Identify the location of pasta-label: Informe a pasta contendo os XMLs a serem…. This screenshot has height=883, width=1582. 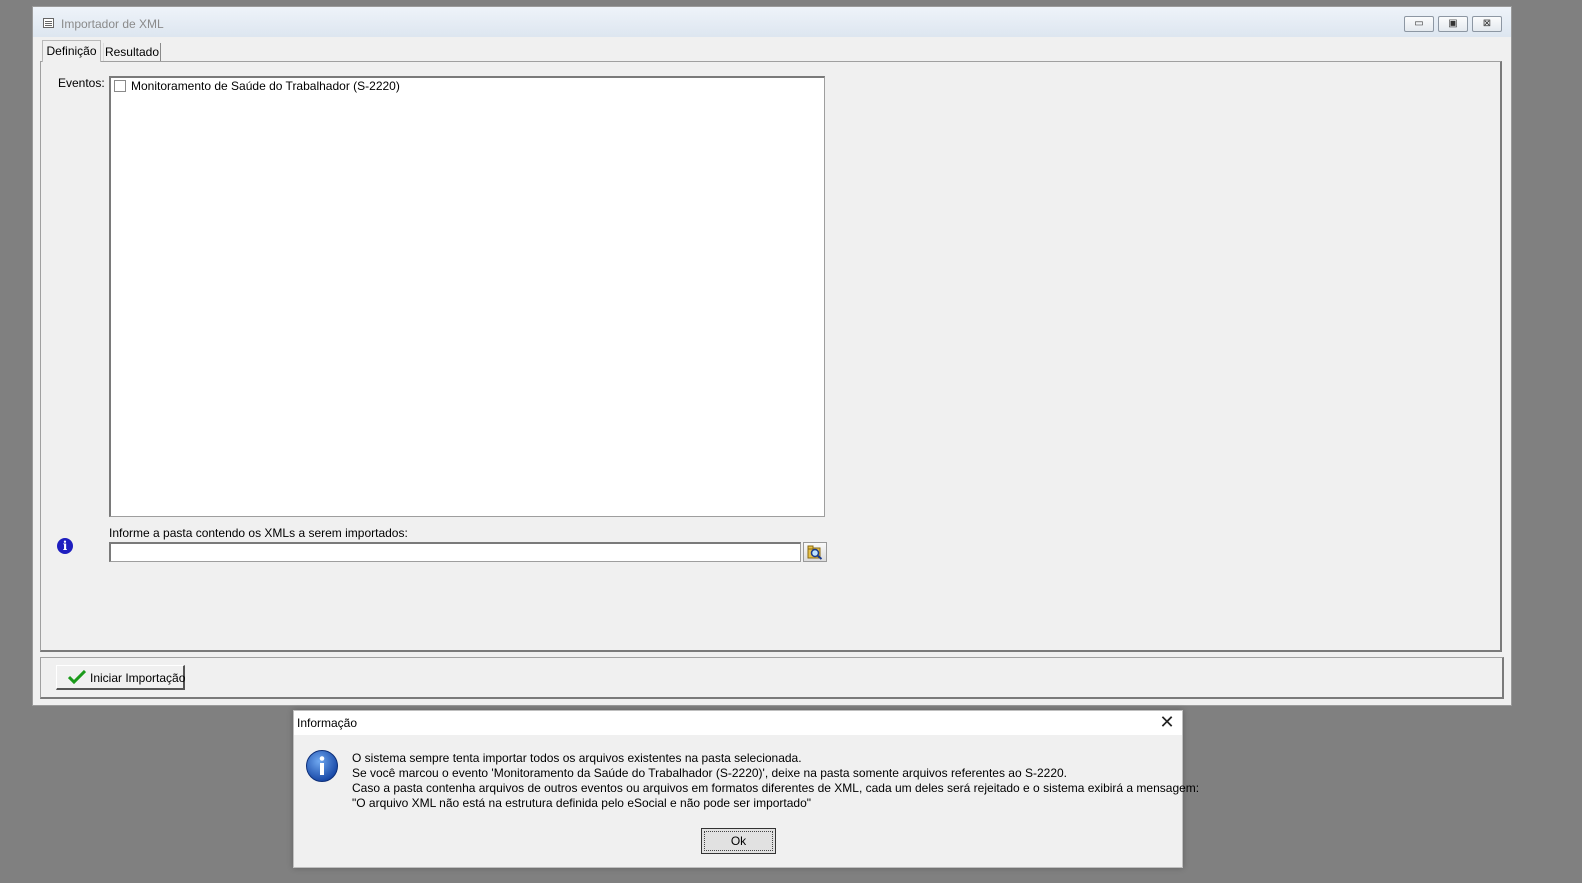
(258, 533).